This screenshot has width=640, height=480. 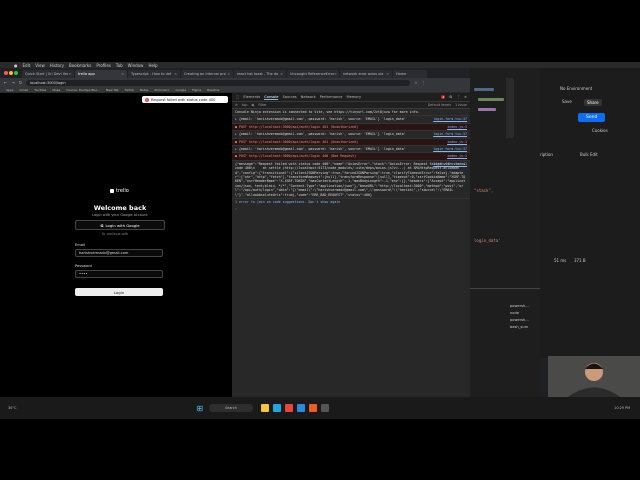 I want to click on more-icon: ⋮, so click(x=458, y=97).